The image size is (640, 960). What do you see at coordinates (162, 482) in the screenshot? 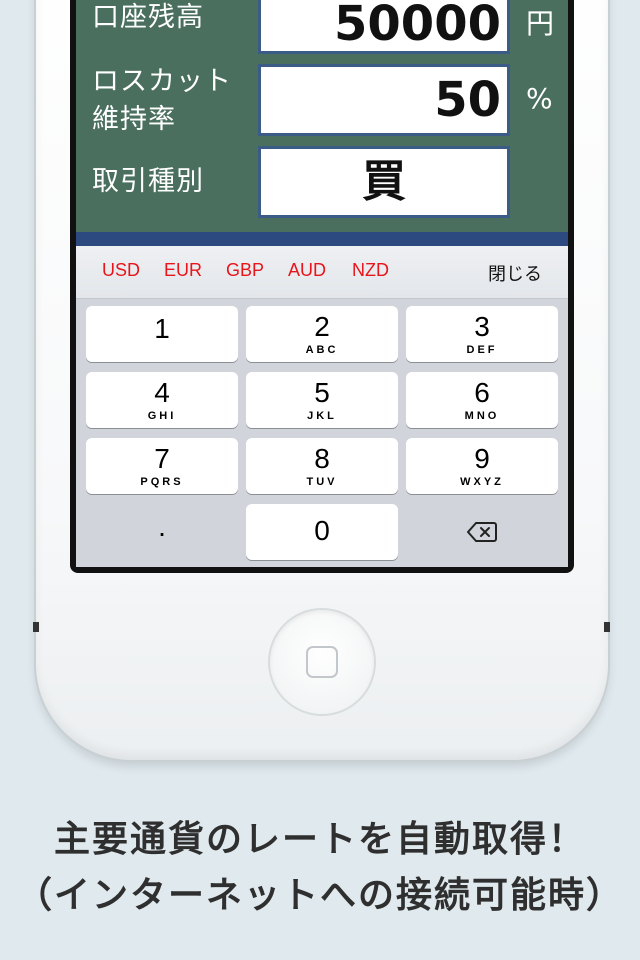
I see `key-7-letters: PQRS` at bounding box center [162, 482].